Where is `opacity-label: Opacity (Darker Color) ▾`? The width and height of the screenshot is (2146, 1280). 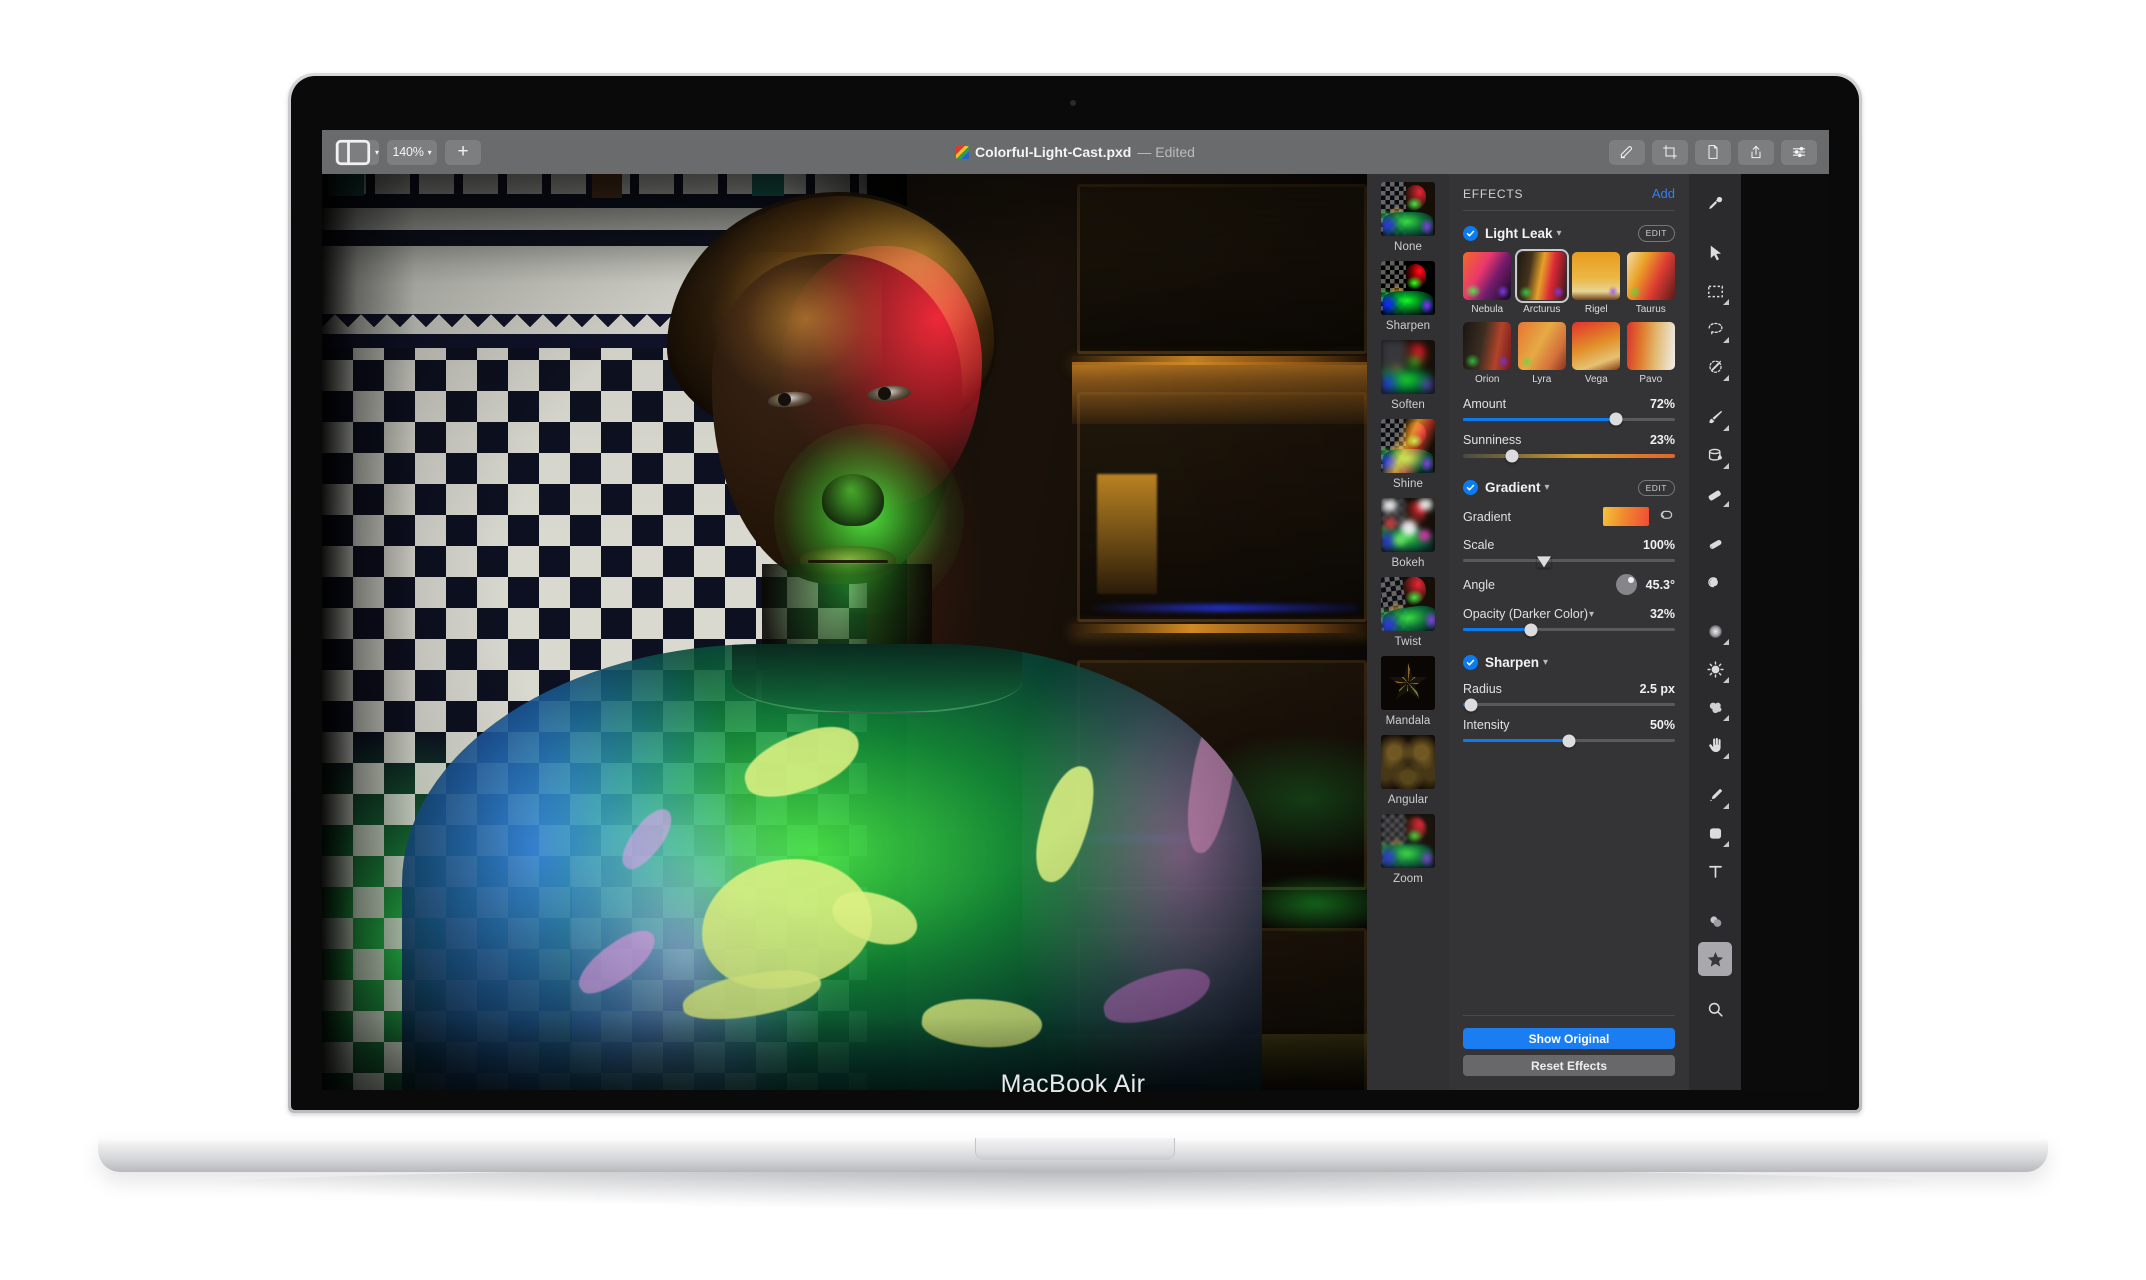 opacity-label: Opacity (Darker Color) ▾ is located at coordinates (1528, 614).